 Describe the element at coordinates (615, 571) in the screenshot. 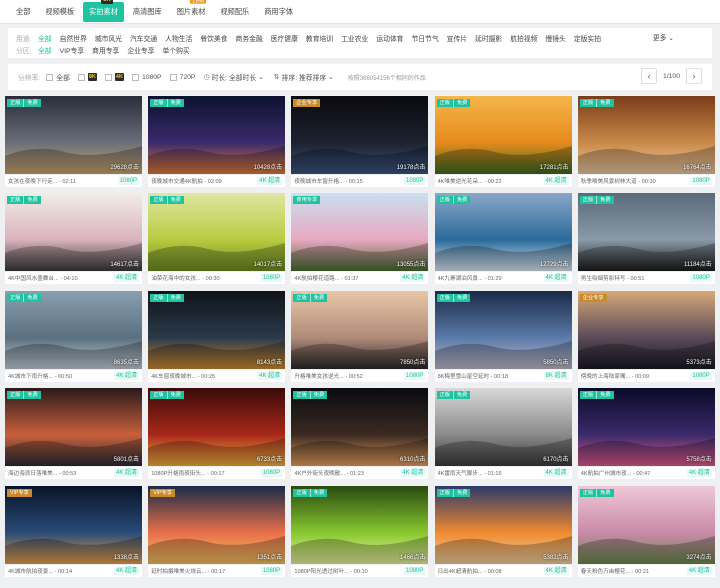

I see `card-title: 春天粉色万亩樱花... - 00:21` at that location.